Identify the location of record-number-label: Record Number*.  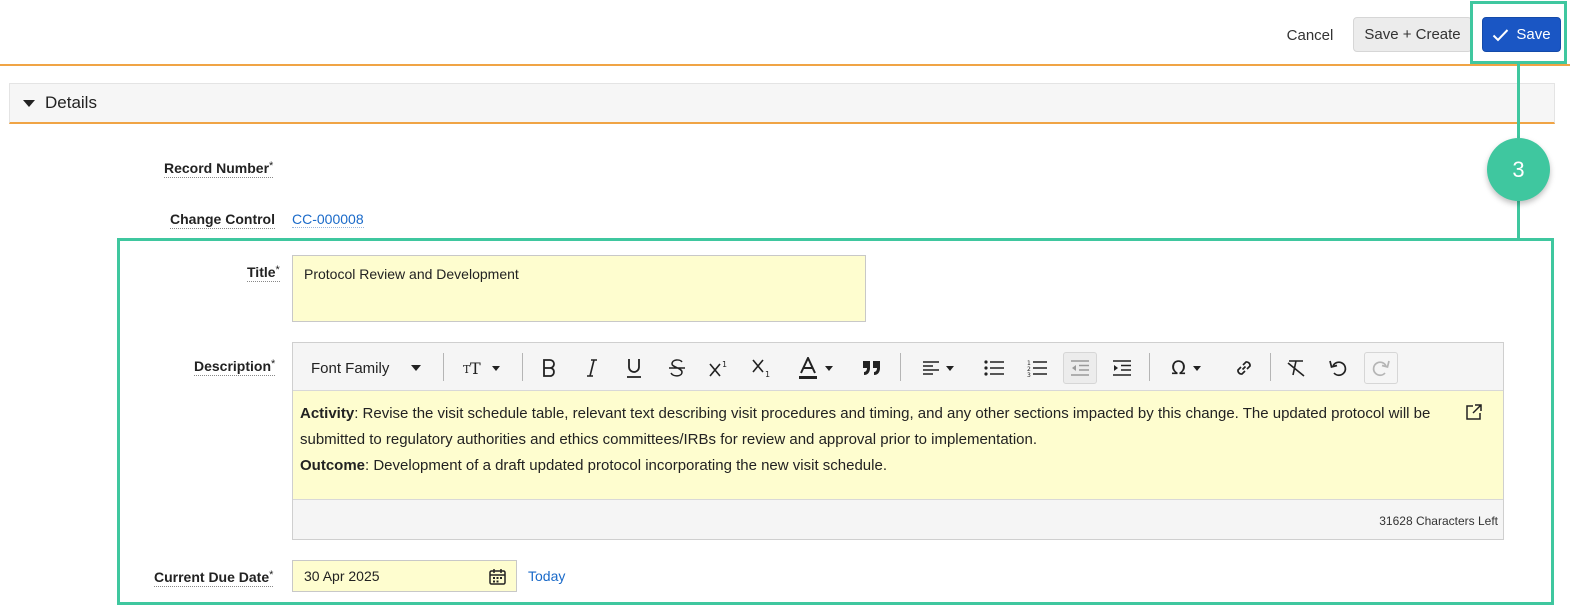
(219, 169).